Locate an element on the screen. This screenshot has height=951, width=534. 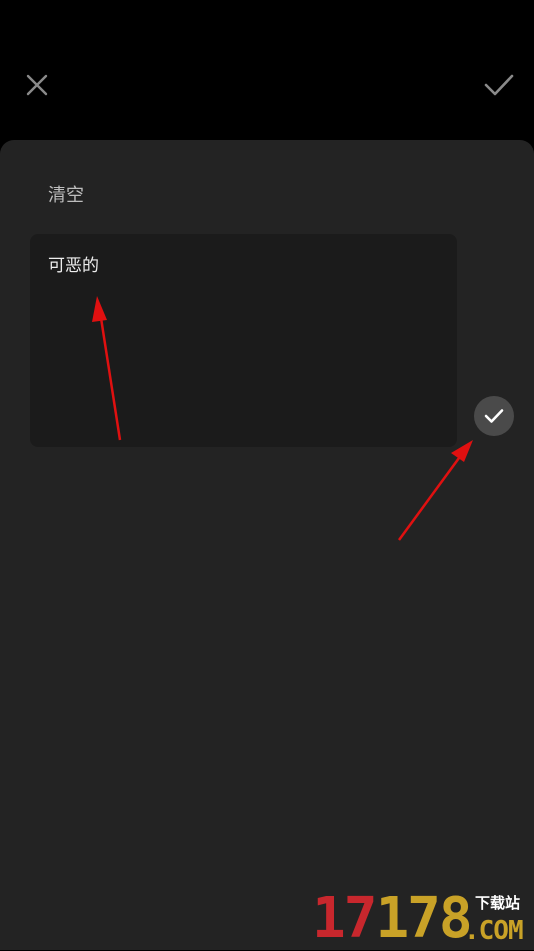
watermark-com: .COM is located at coordinates (494, 931).